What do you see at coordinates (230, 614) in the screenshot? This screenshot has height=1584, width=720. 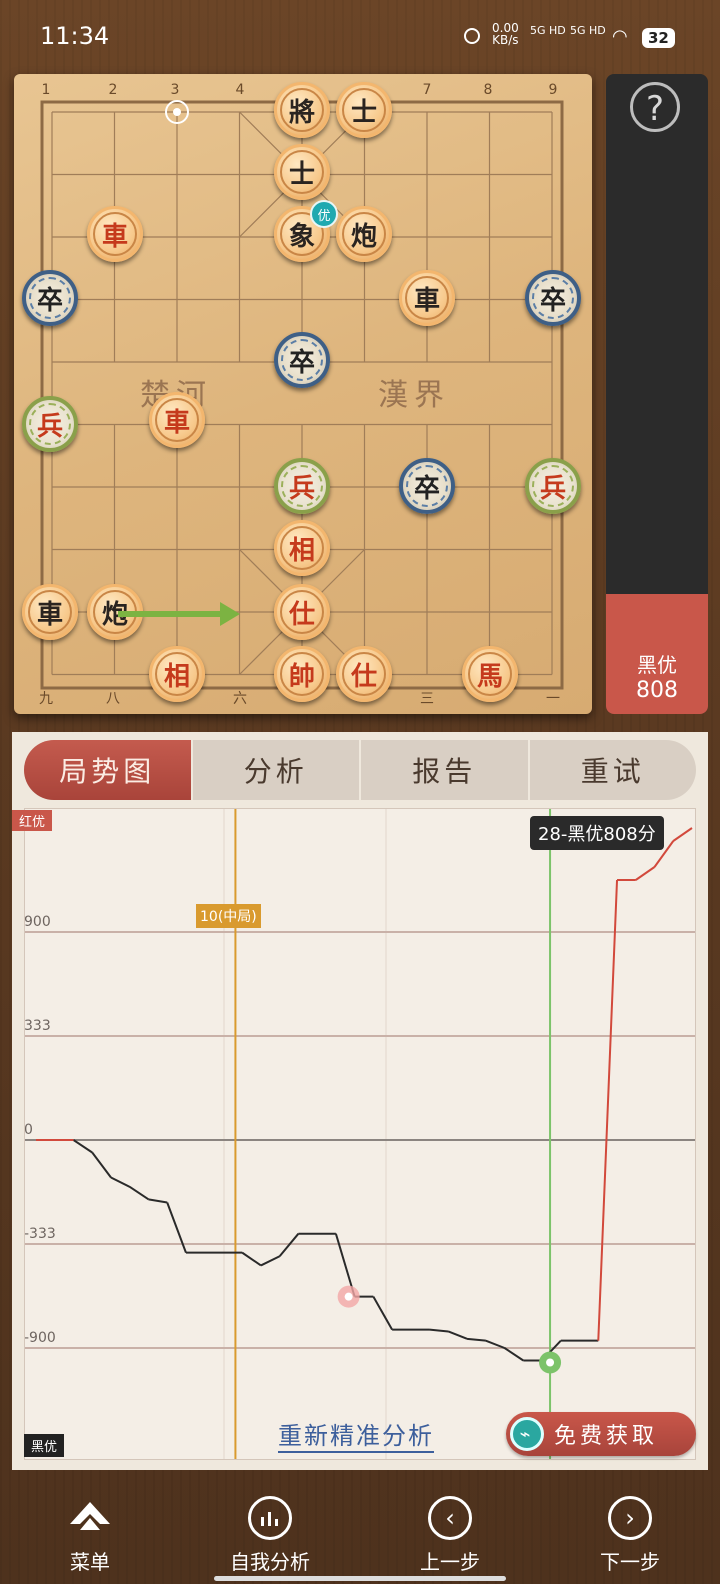 I see `move-arrow-head` at bounding box center [230, 614].